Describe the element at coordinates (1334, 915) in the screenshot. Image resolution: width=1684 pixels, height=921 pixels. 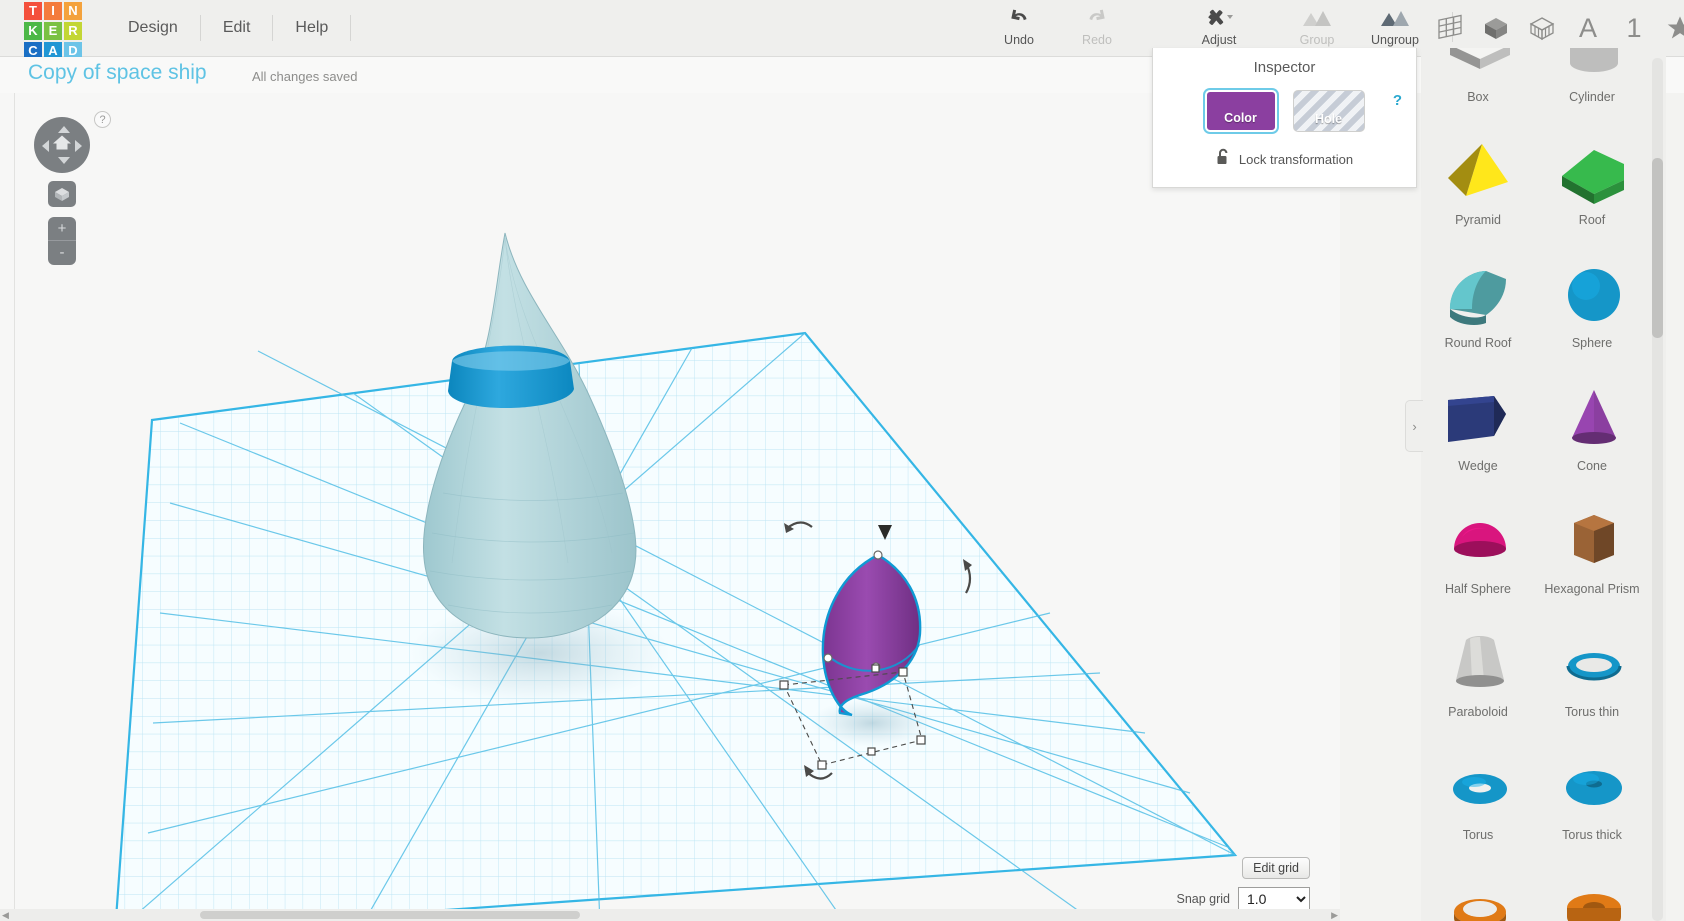
I see `scroll-right-arrow-icon: ▶` at that location.